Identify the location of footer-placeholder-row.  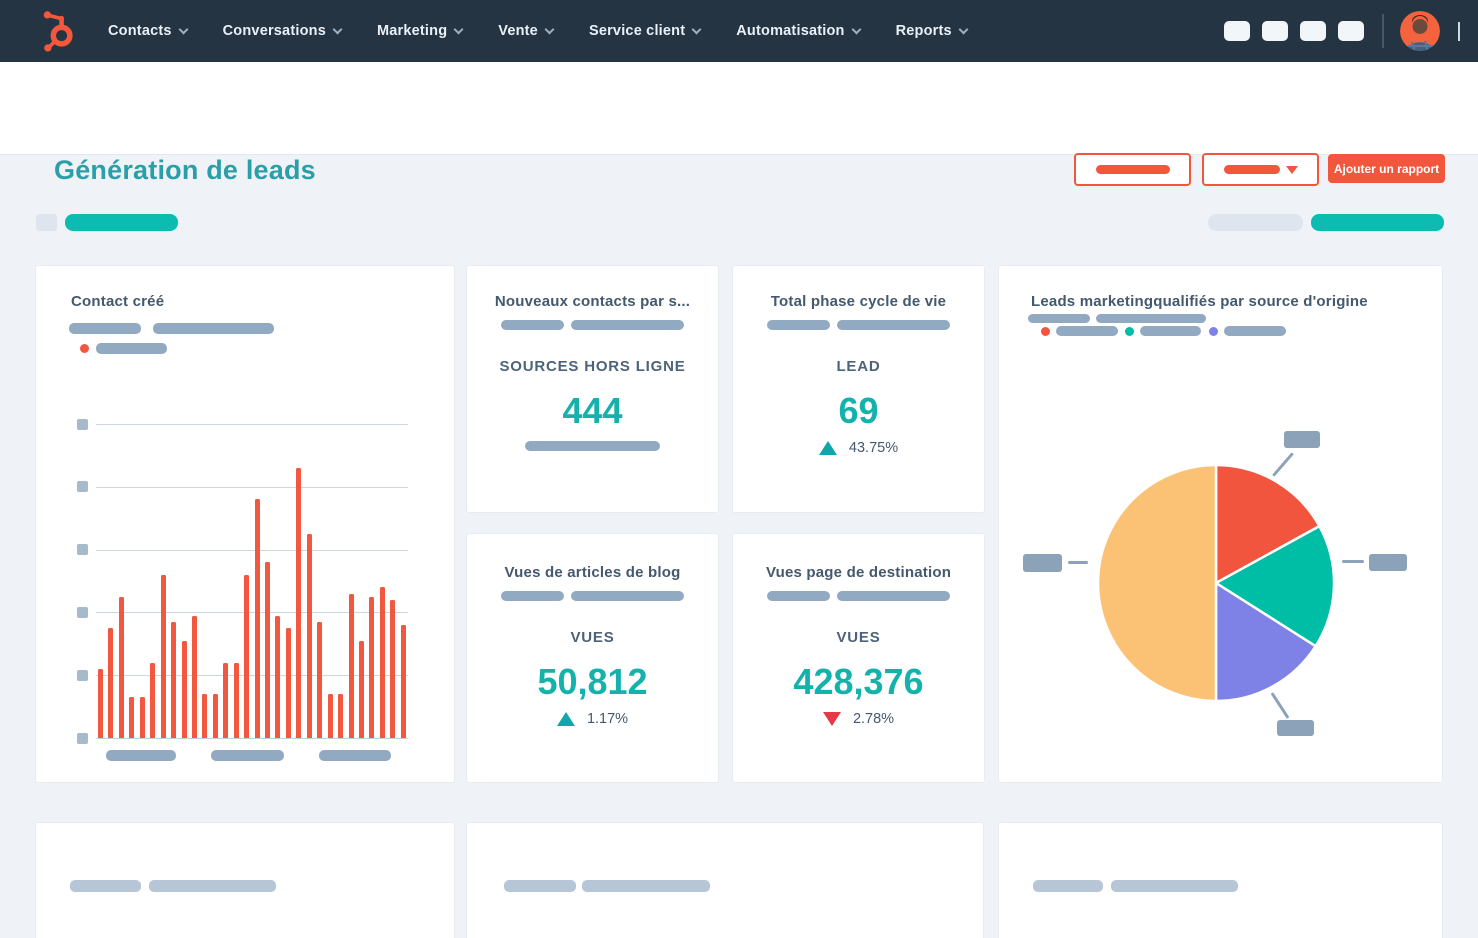
(592, 446).